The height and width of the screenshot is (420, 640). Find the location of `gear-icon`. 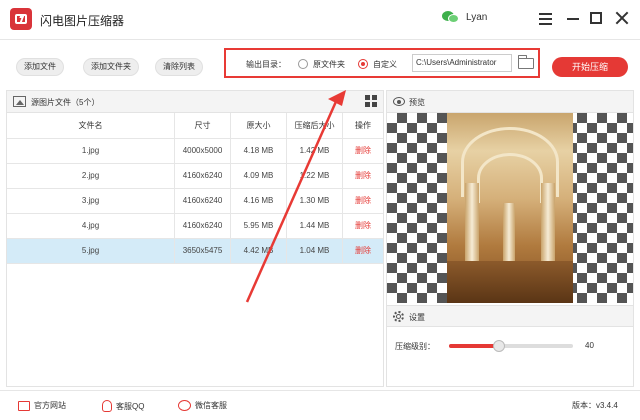

gear-icon is located at coordinates (398, 316).